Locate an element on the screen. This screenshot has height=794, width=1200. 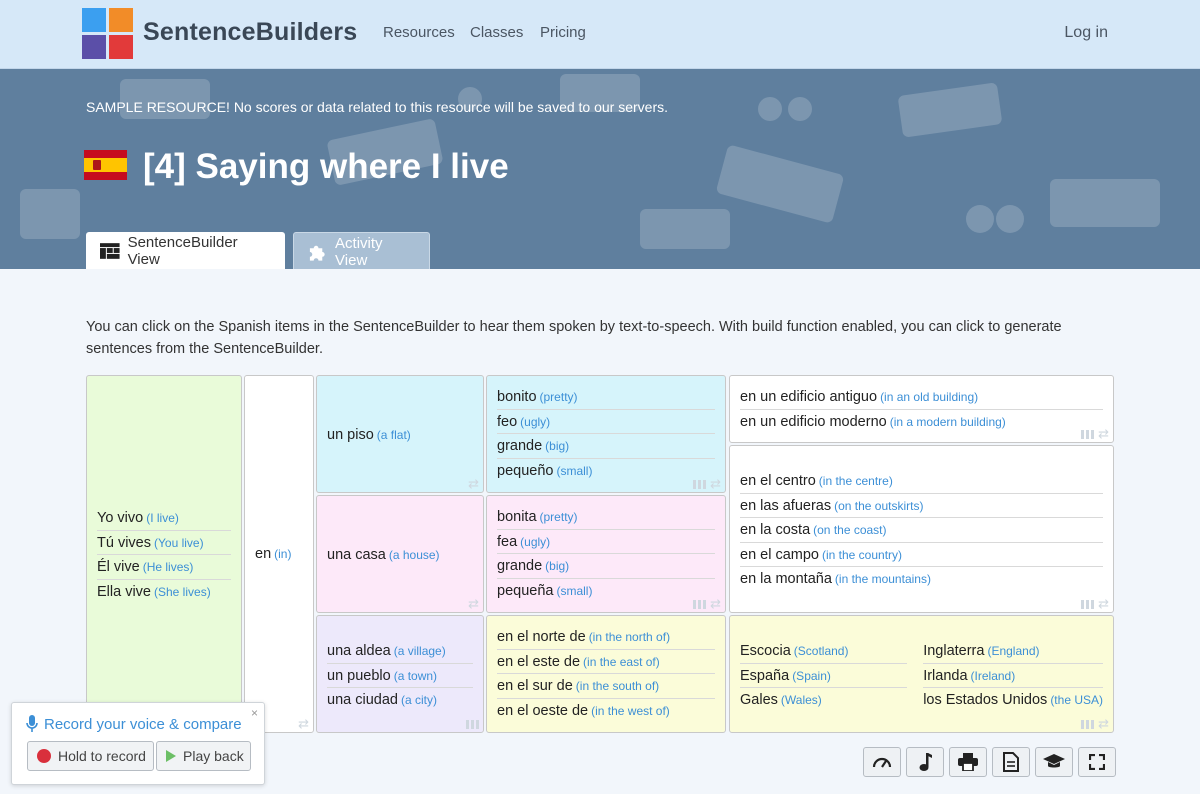
list-item: feo (ugly) is located at coordinates (606, 422).